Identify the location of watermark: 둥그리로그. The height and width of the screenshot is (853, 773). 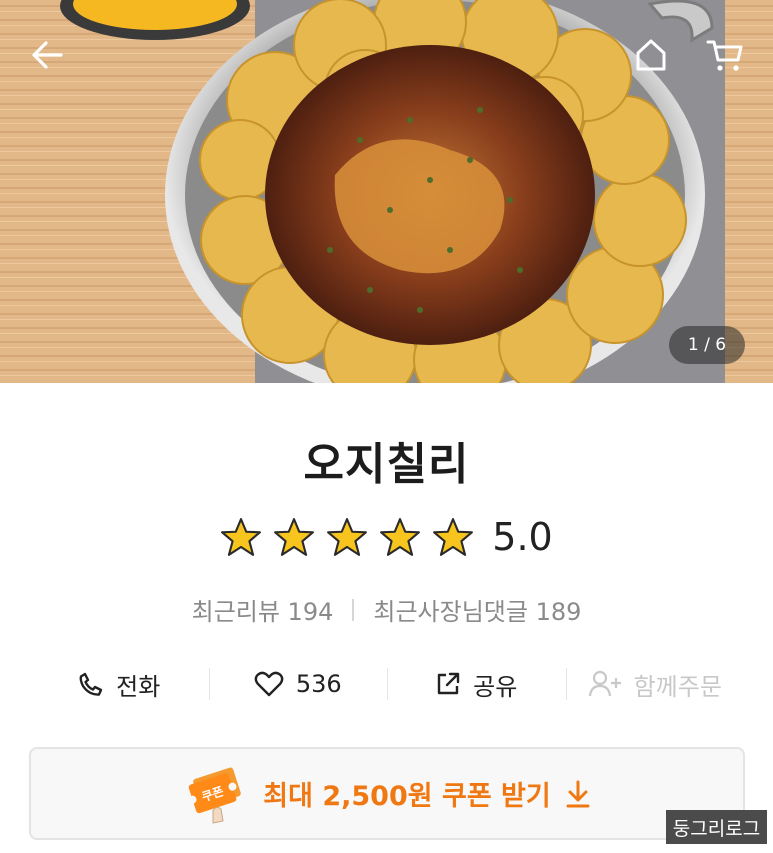
(716, 827).